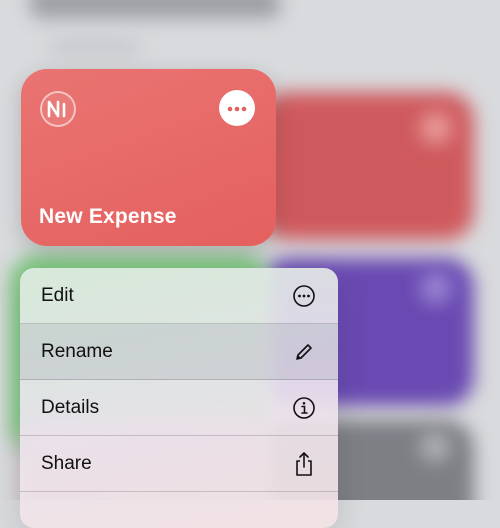 The width and height of the screenshot is (500, 528). Describe the element at coordinates (57, 295) in the screenshot. I see `menu-item-label: Edit` at that location.